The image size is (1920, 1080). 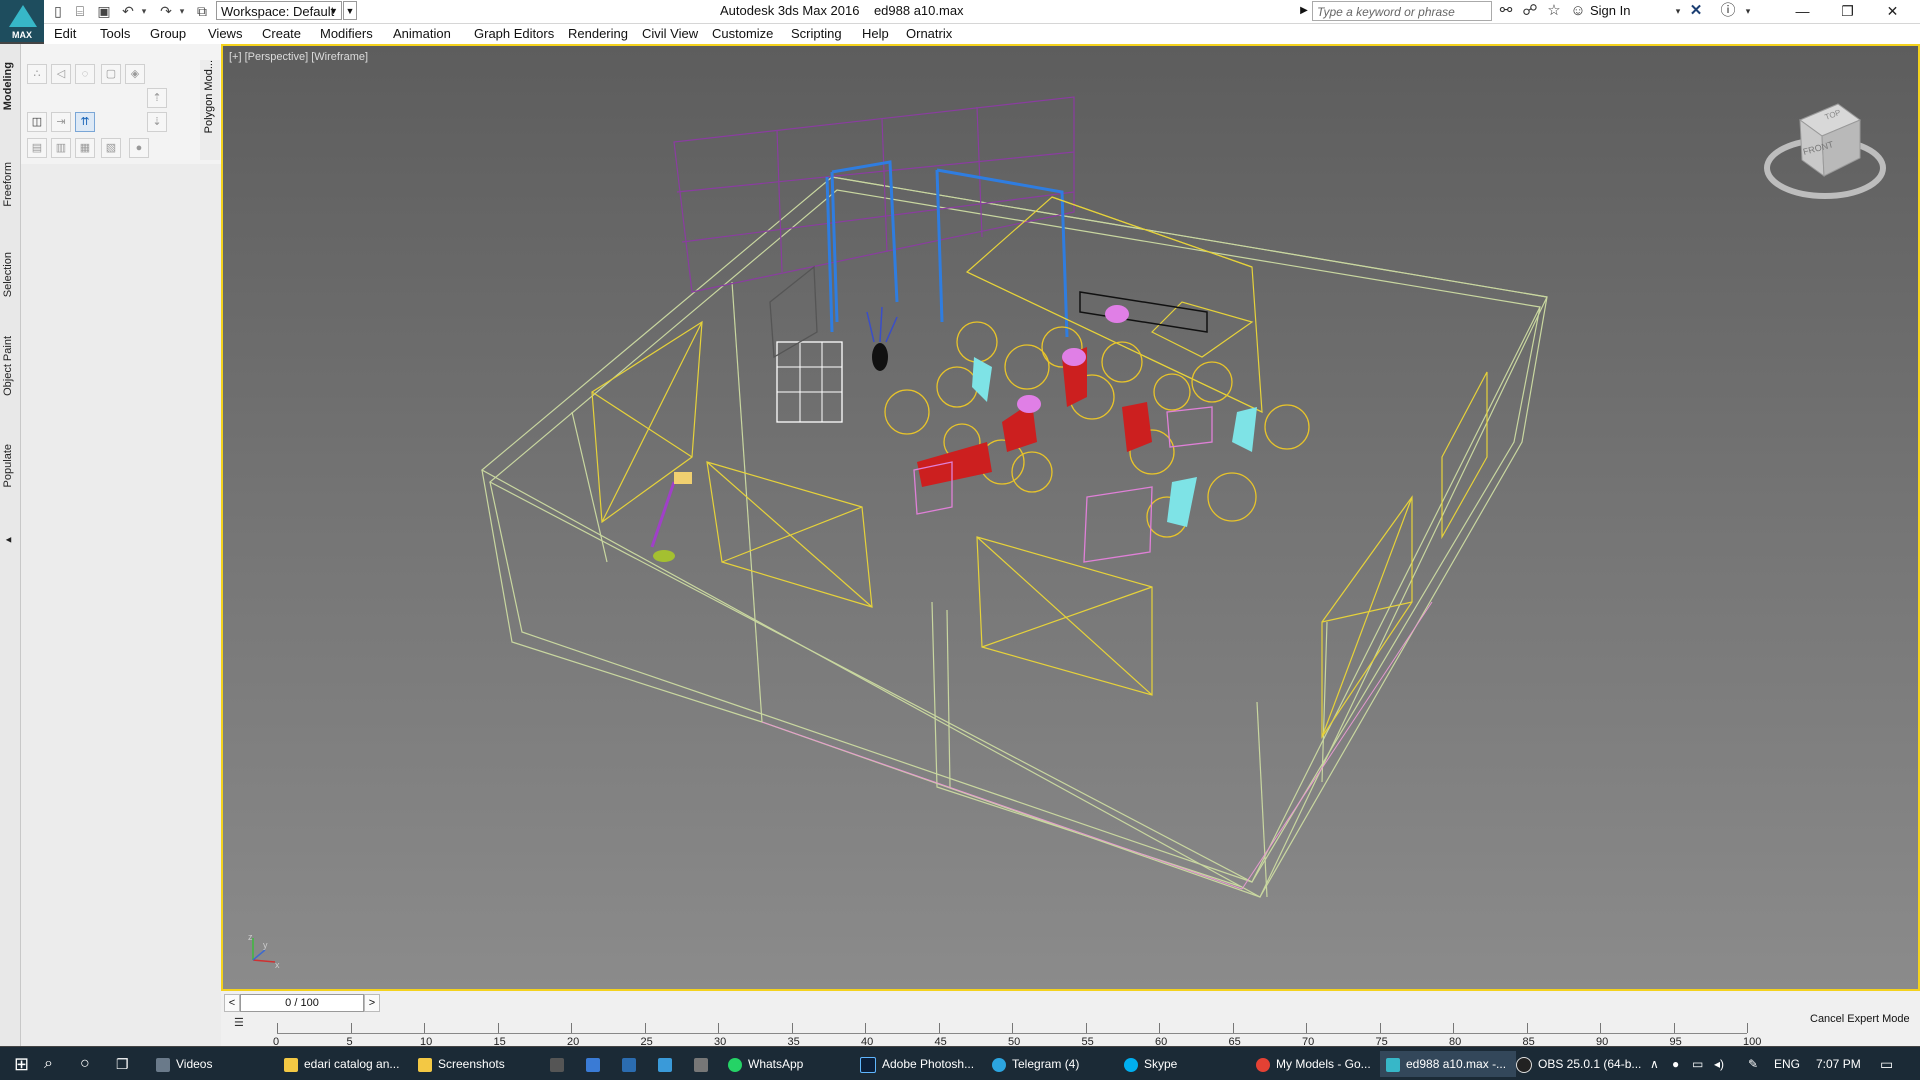 I want to click on workspace-dropdown: Workspace: Default ▼, so click(x=279, y=10).